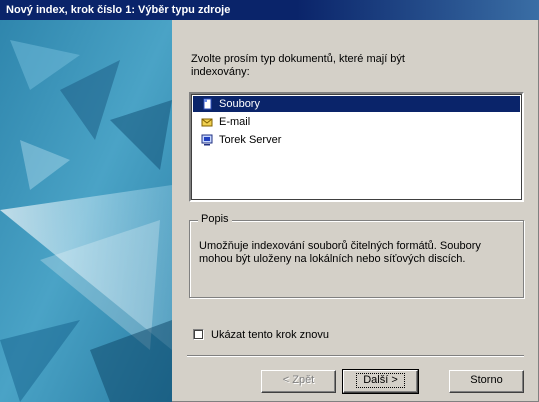 This screenshot has height=402, width=539. Describe the element at coordinates (486, 381) in the screenshot. I see `cancel-button: Storno` at that location.